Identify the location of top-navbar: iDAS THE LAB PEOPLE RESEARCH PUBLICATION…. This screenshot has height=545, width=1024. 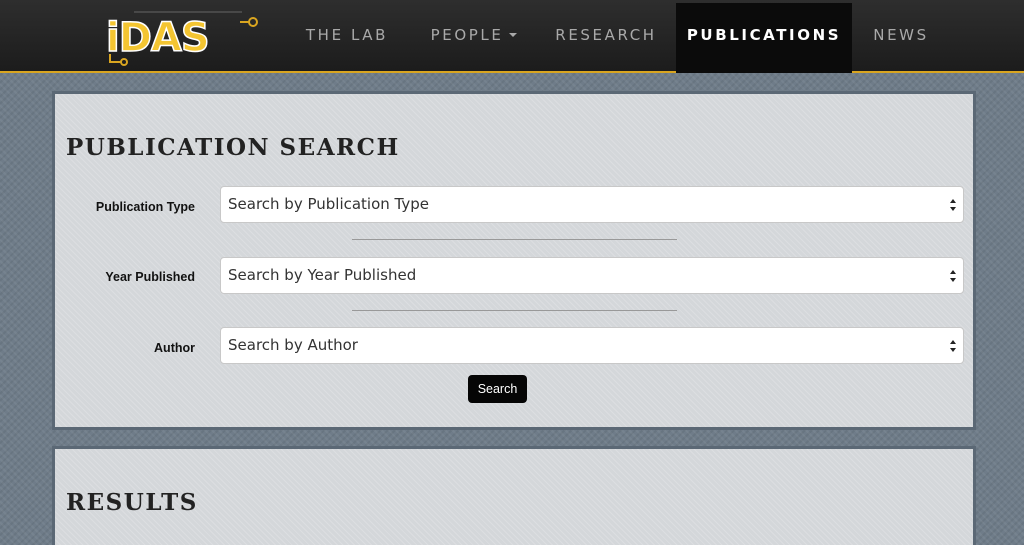
(512, 36).